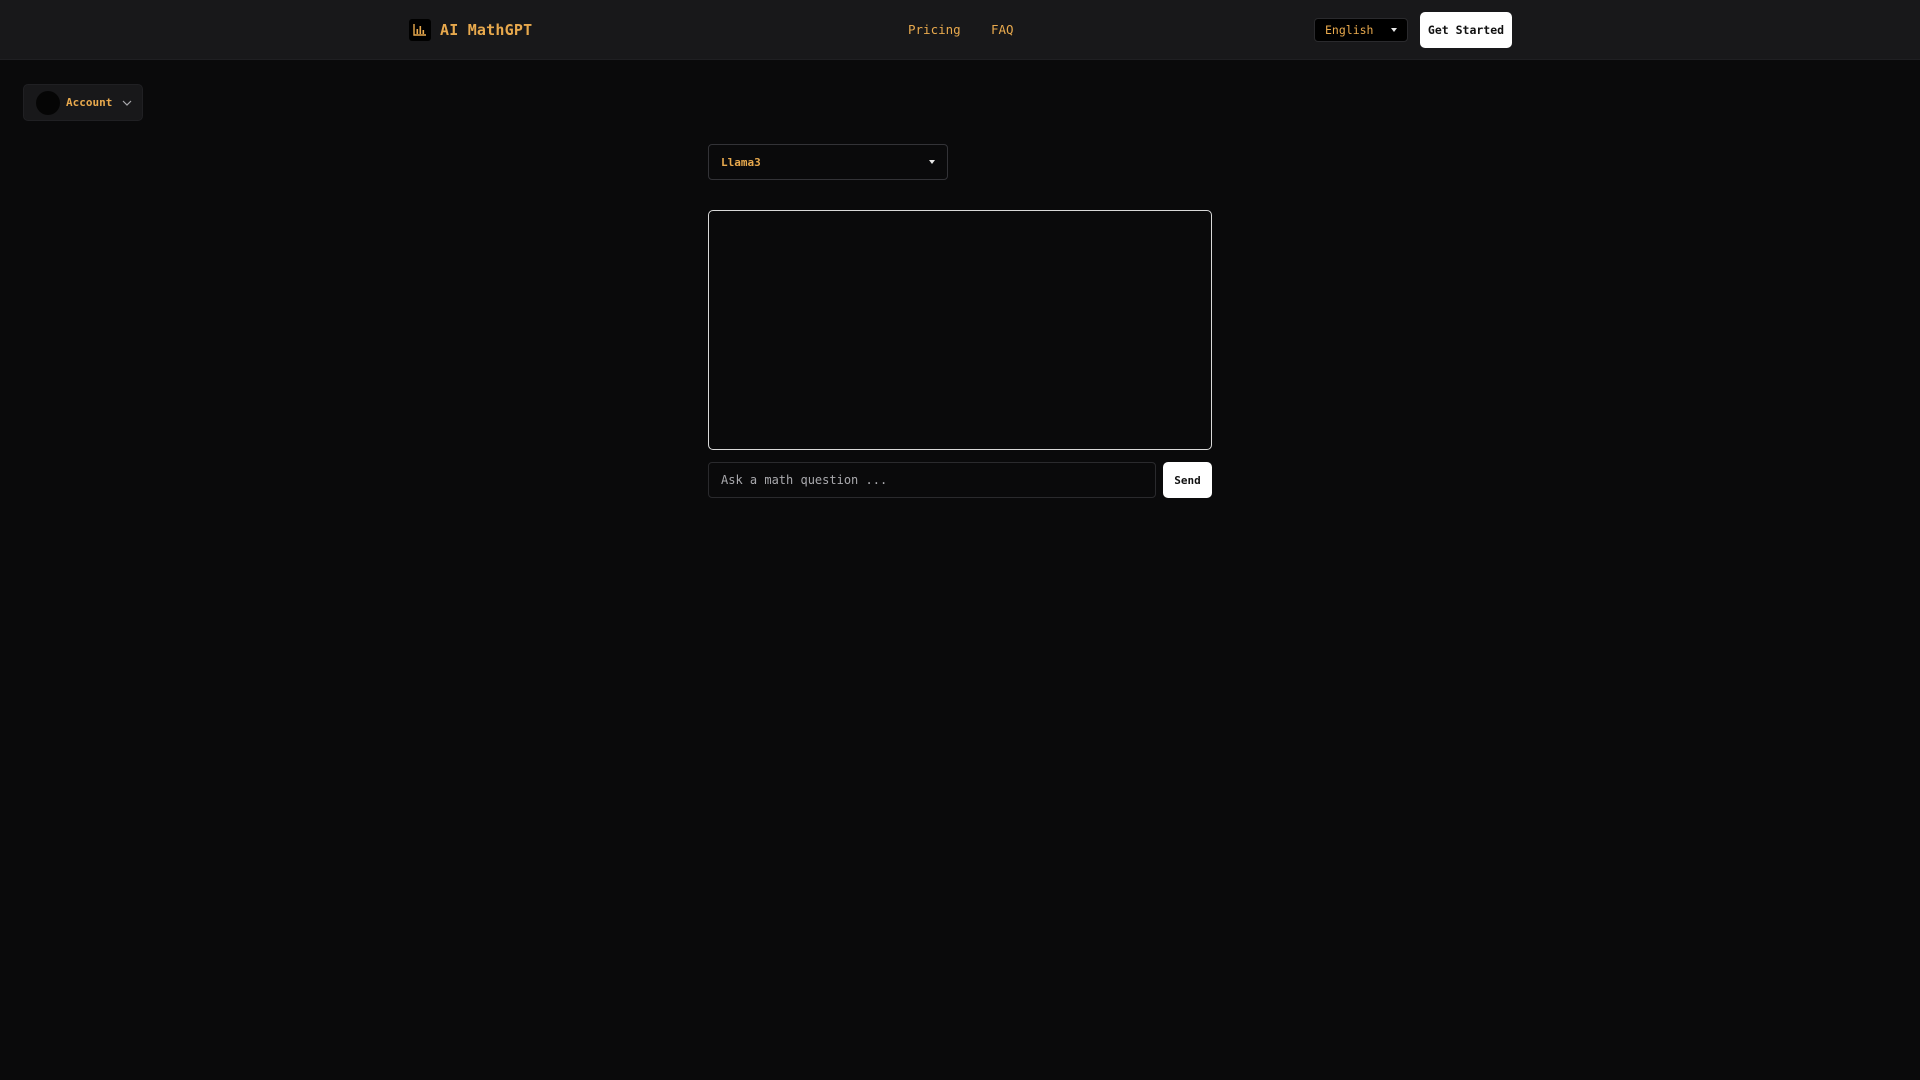 This screenshot has height=1080, width=1920. I want to click on send-button: Send, so click(1187, 480).